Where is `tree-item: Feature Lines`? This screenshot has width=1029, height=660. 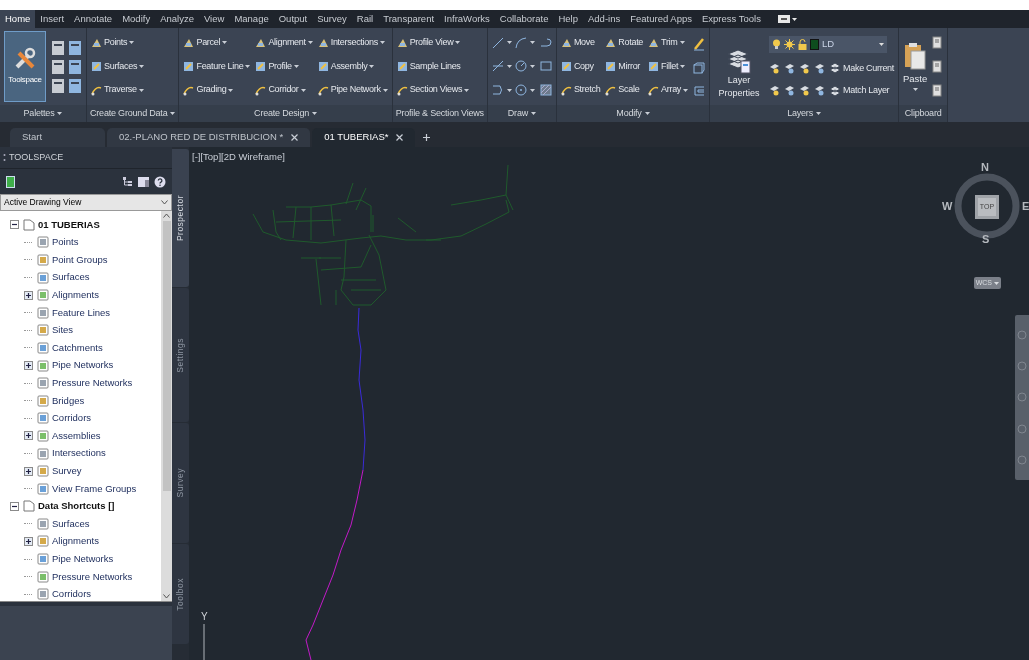
tree-item: Feature Lines is located at coordinates (81, 312).